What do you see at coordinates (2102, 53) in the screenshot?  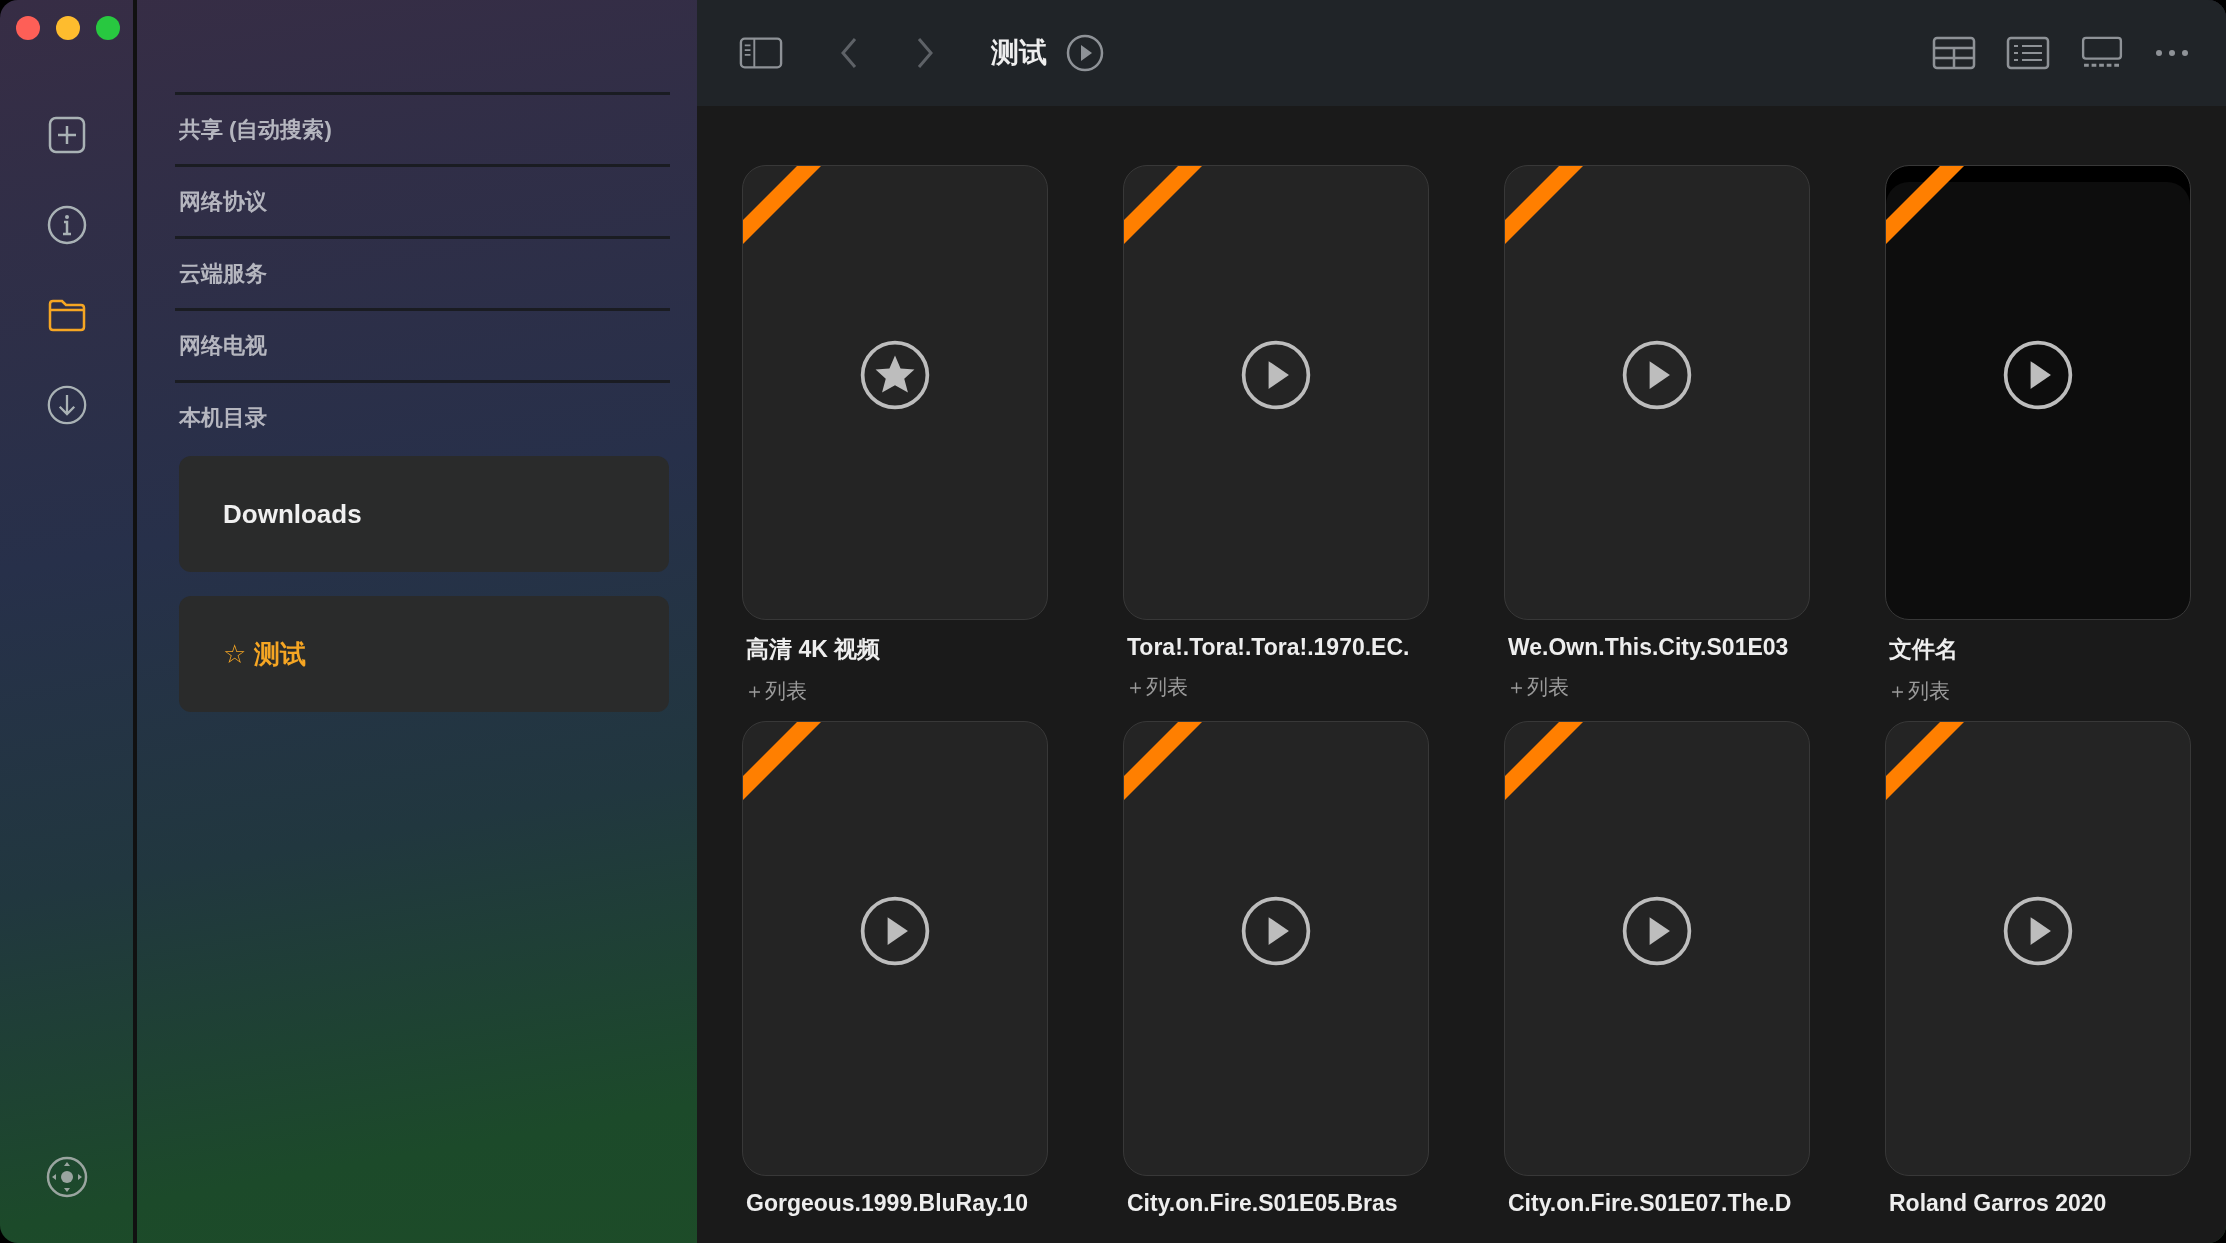 I see `gallery-view-icon` at bounding box center [2102, 53].